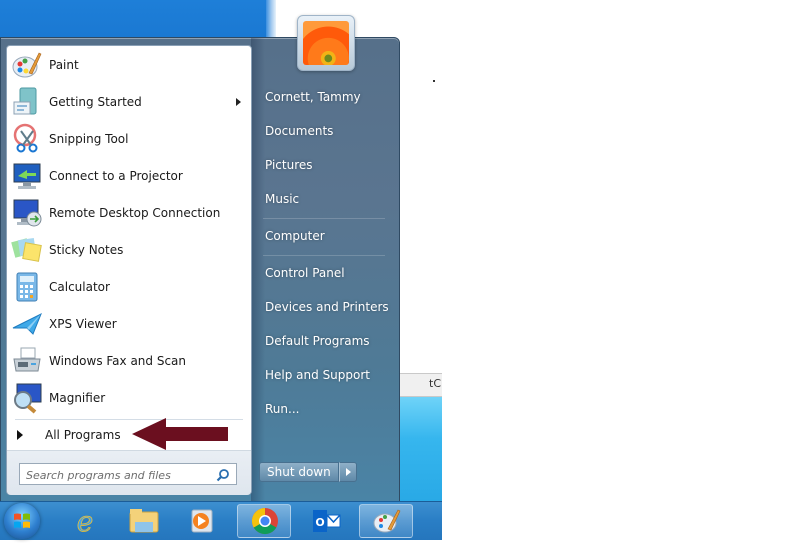 This screenshot has width=800, height=543. Describe the element at coordinates (317, 375) in the screenshot. I see `right-item-help-support: Help and Support` at that location.